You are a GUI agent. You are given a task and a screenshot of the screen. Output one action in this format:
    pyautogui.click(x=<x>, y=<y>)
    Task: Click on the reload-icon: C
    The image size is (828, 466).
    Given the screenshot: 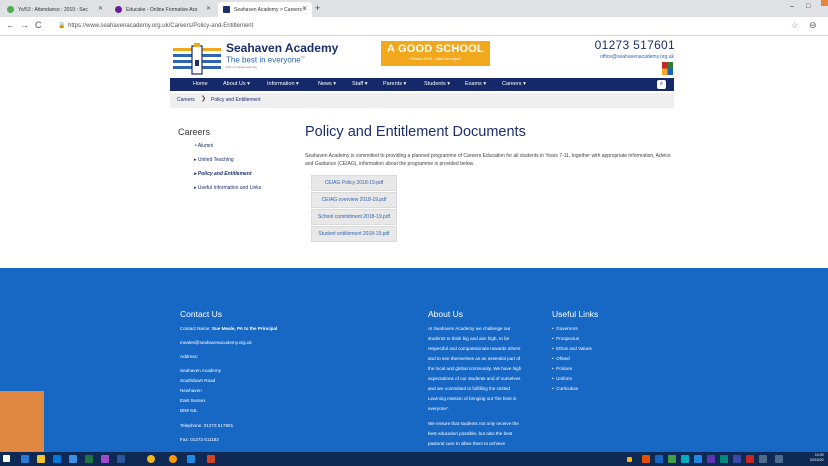 What is the action you would take?
    pyautogui.click(x=38, y=25)
    